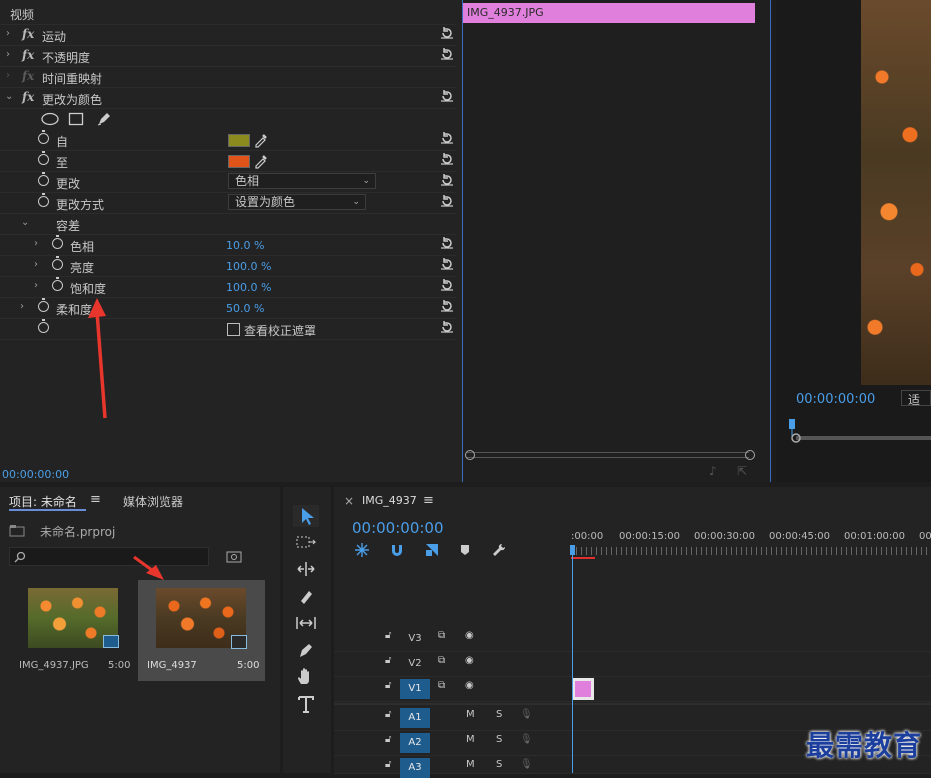  Describe the element at coordinates (415, 743) in the screenshot. I see `track-target-a2: A2` at that location.